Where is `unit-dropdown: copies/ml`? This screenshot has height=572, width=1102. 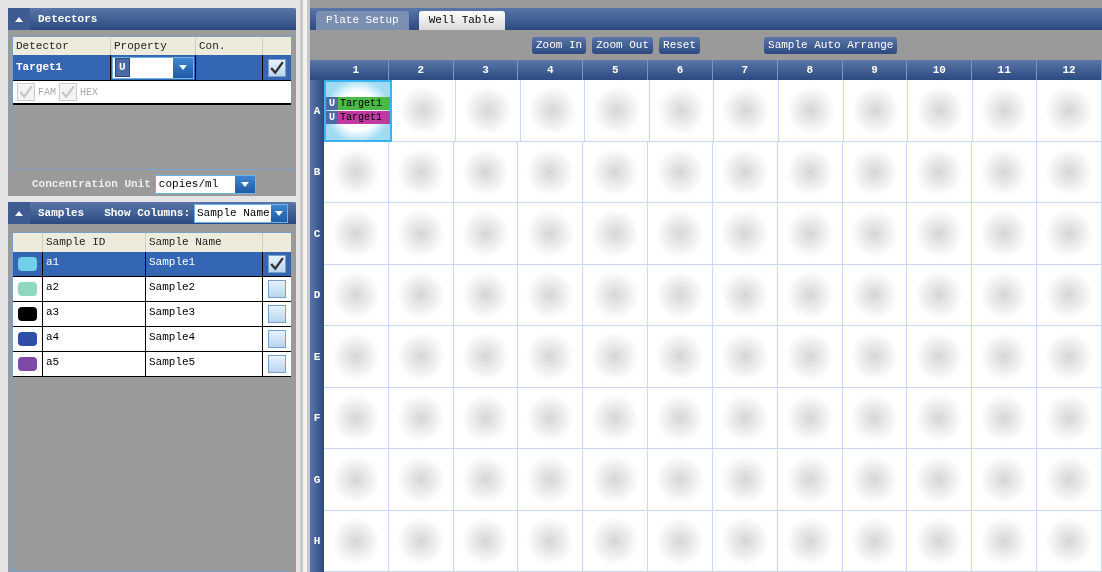 unit-dropdown: copies/ml is located at coordinates (205, 184).